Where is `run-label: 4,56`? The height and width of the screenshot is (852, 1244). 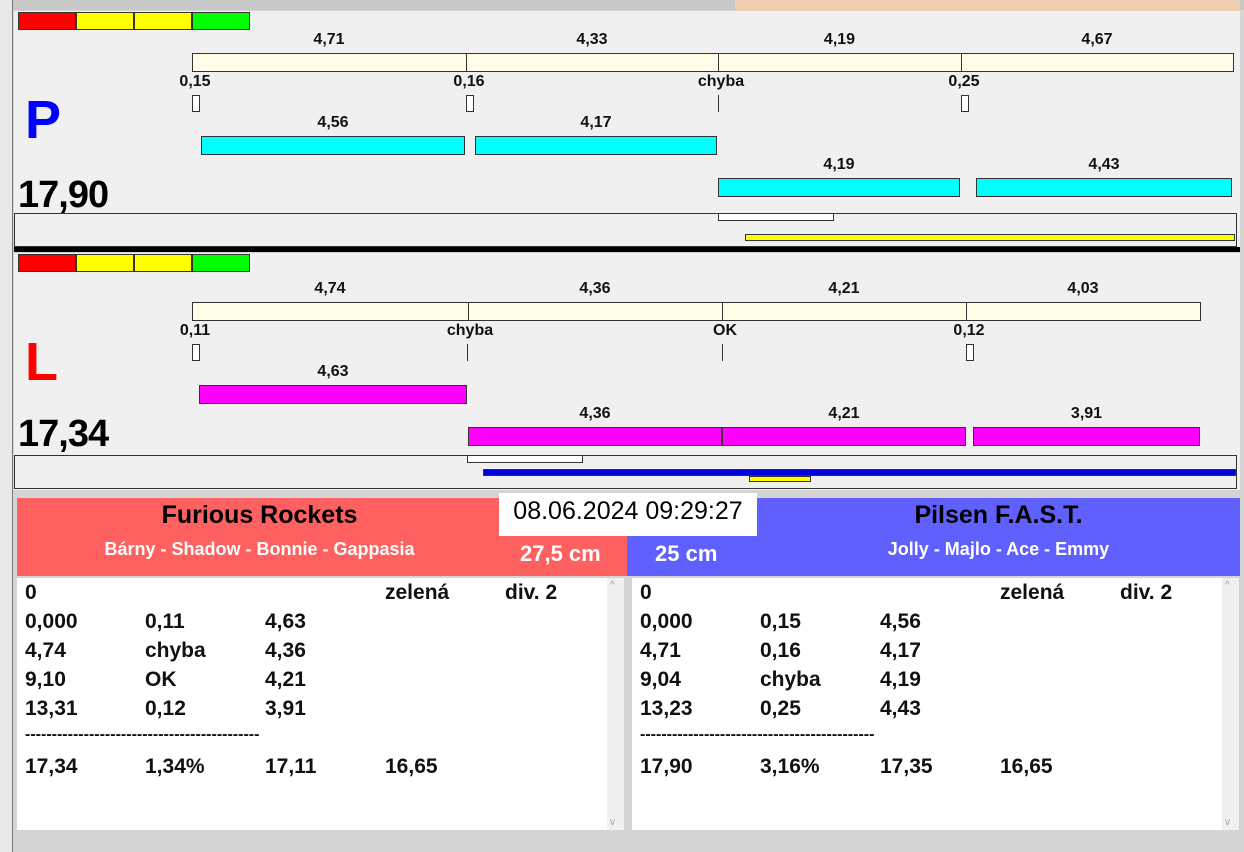 run-label: 4,56 is located at coordinates (333, 122).